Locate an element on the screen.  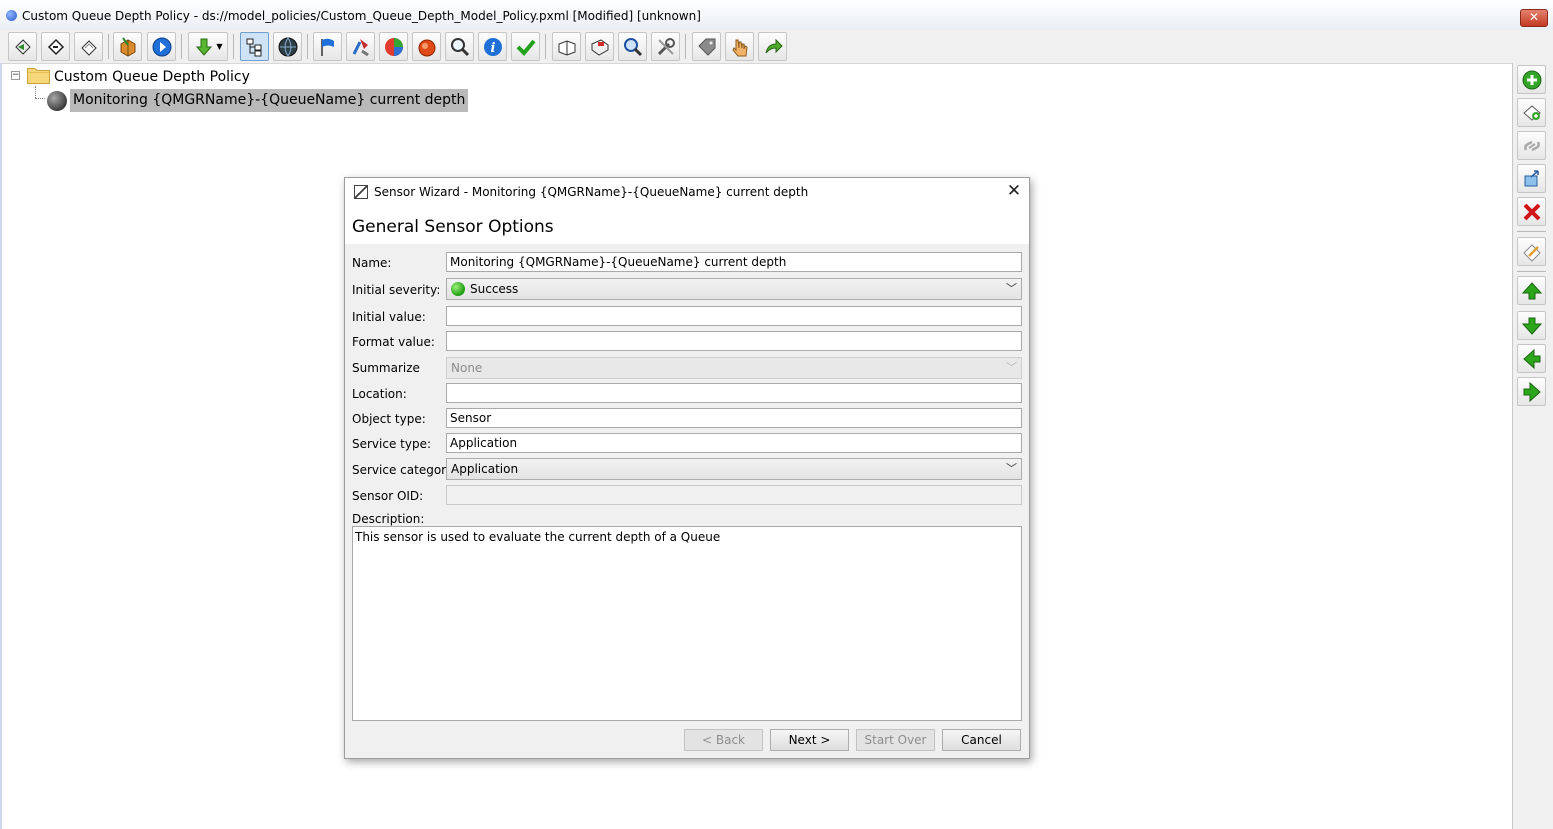
calendar-button is located at coordinates (599, 46).